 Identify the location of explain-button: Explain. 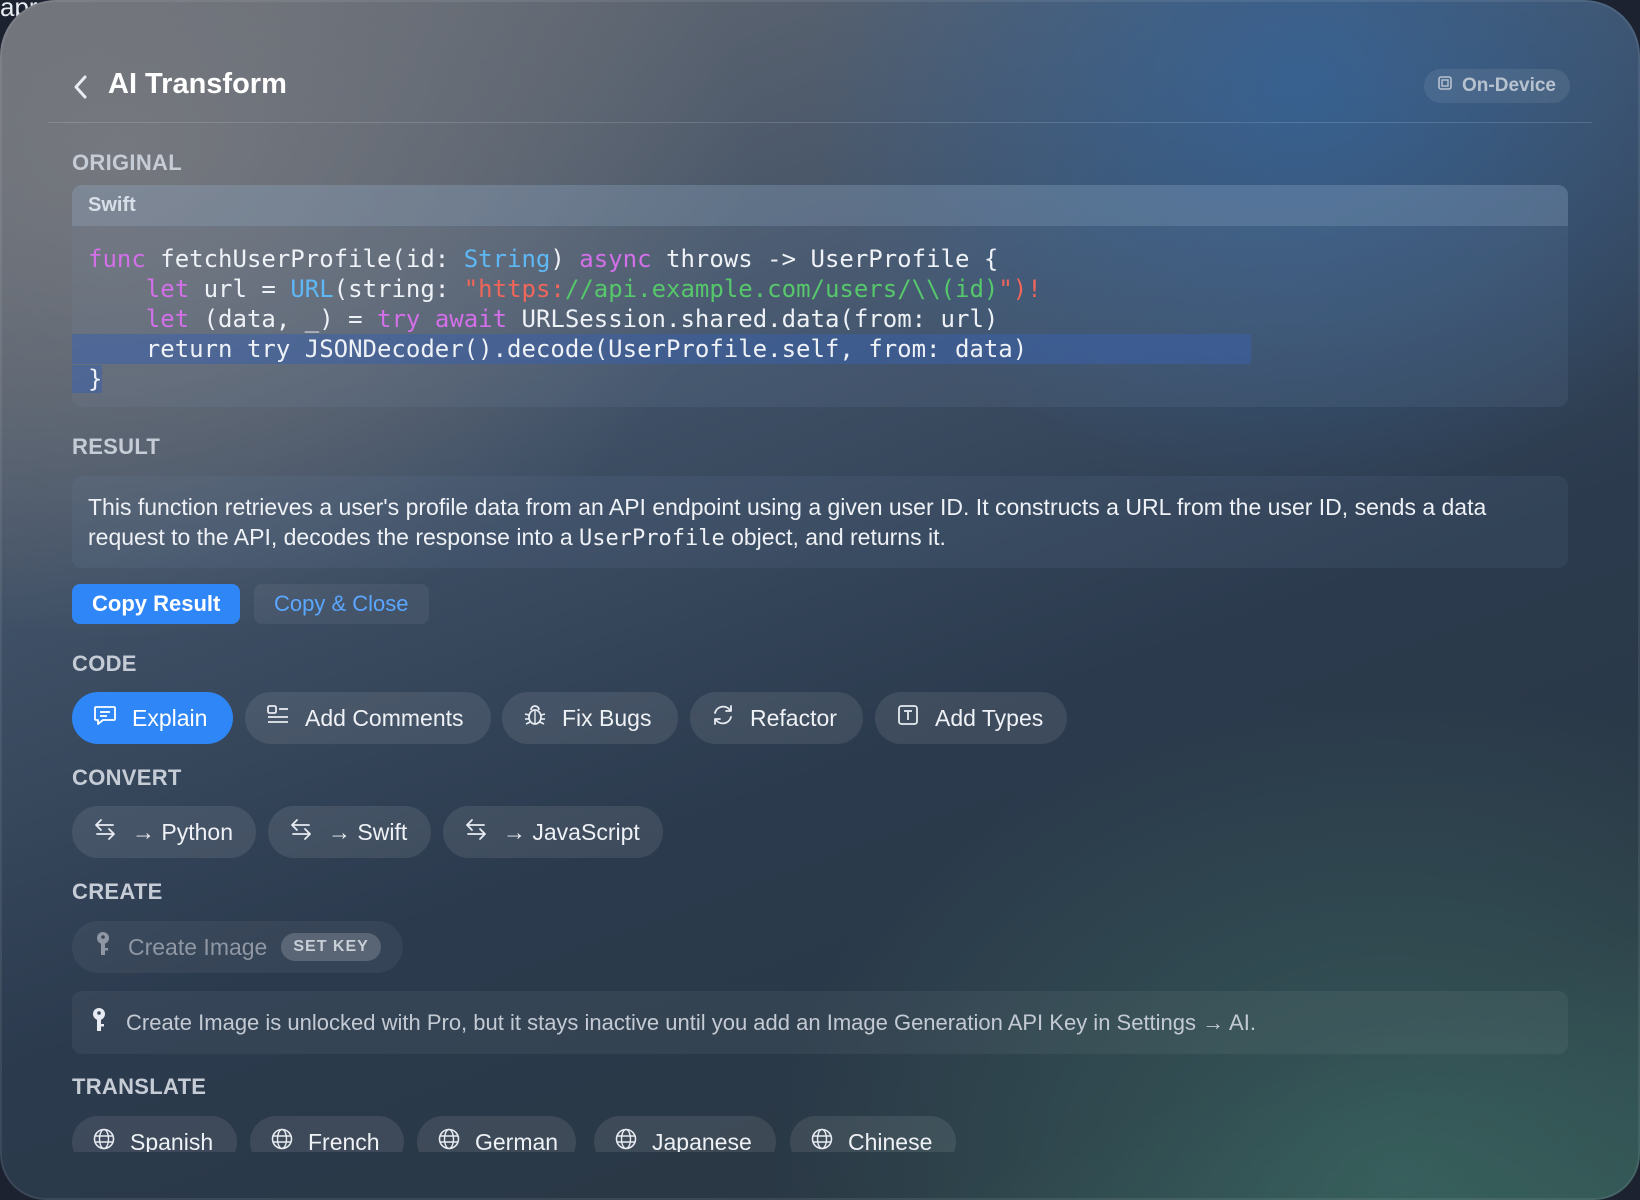
(152, 718).